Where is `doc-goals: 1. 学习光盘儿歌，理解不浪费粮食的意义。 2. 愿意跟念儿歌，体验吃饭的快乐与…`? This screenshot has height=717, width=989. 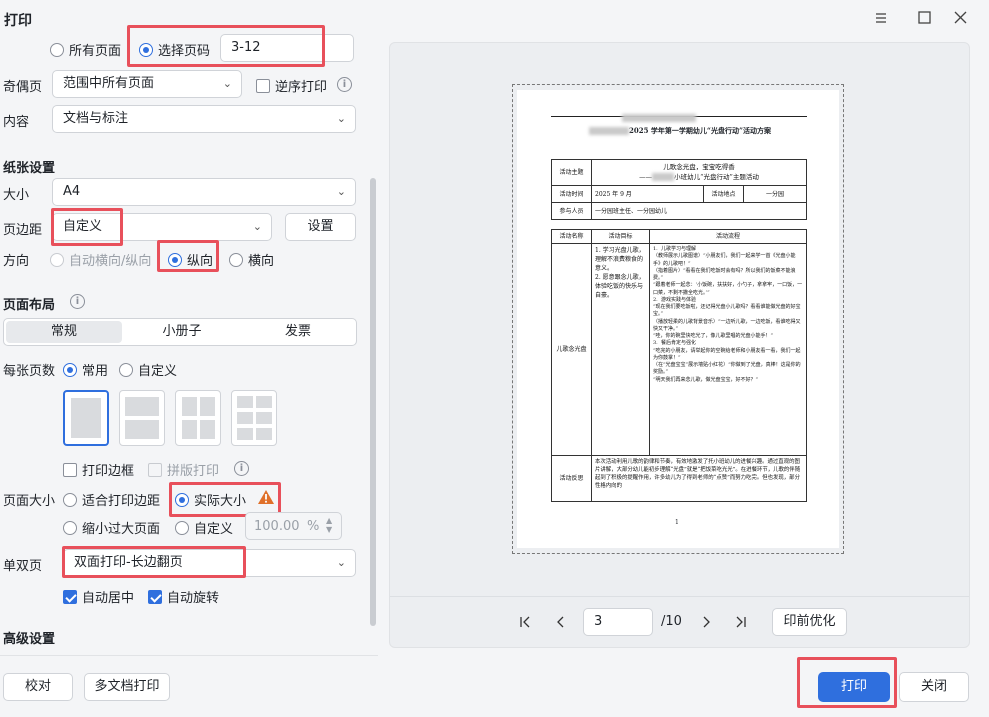
doc-goals: 1. 学习光盘儿歌，理解不浪费粮食的意义。 2. 愿意跟念儿歌，体验吃饭的快乐与… is located at coordinates (620, 349).